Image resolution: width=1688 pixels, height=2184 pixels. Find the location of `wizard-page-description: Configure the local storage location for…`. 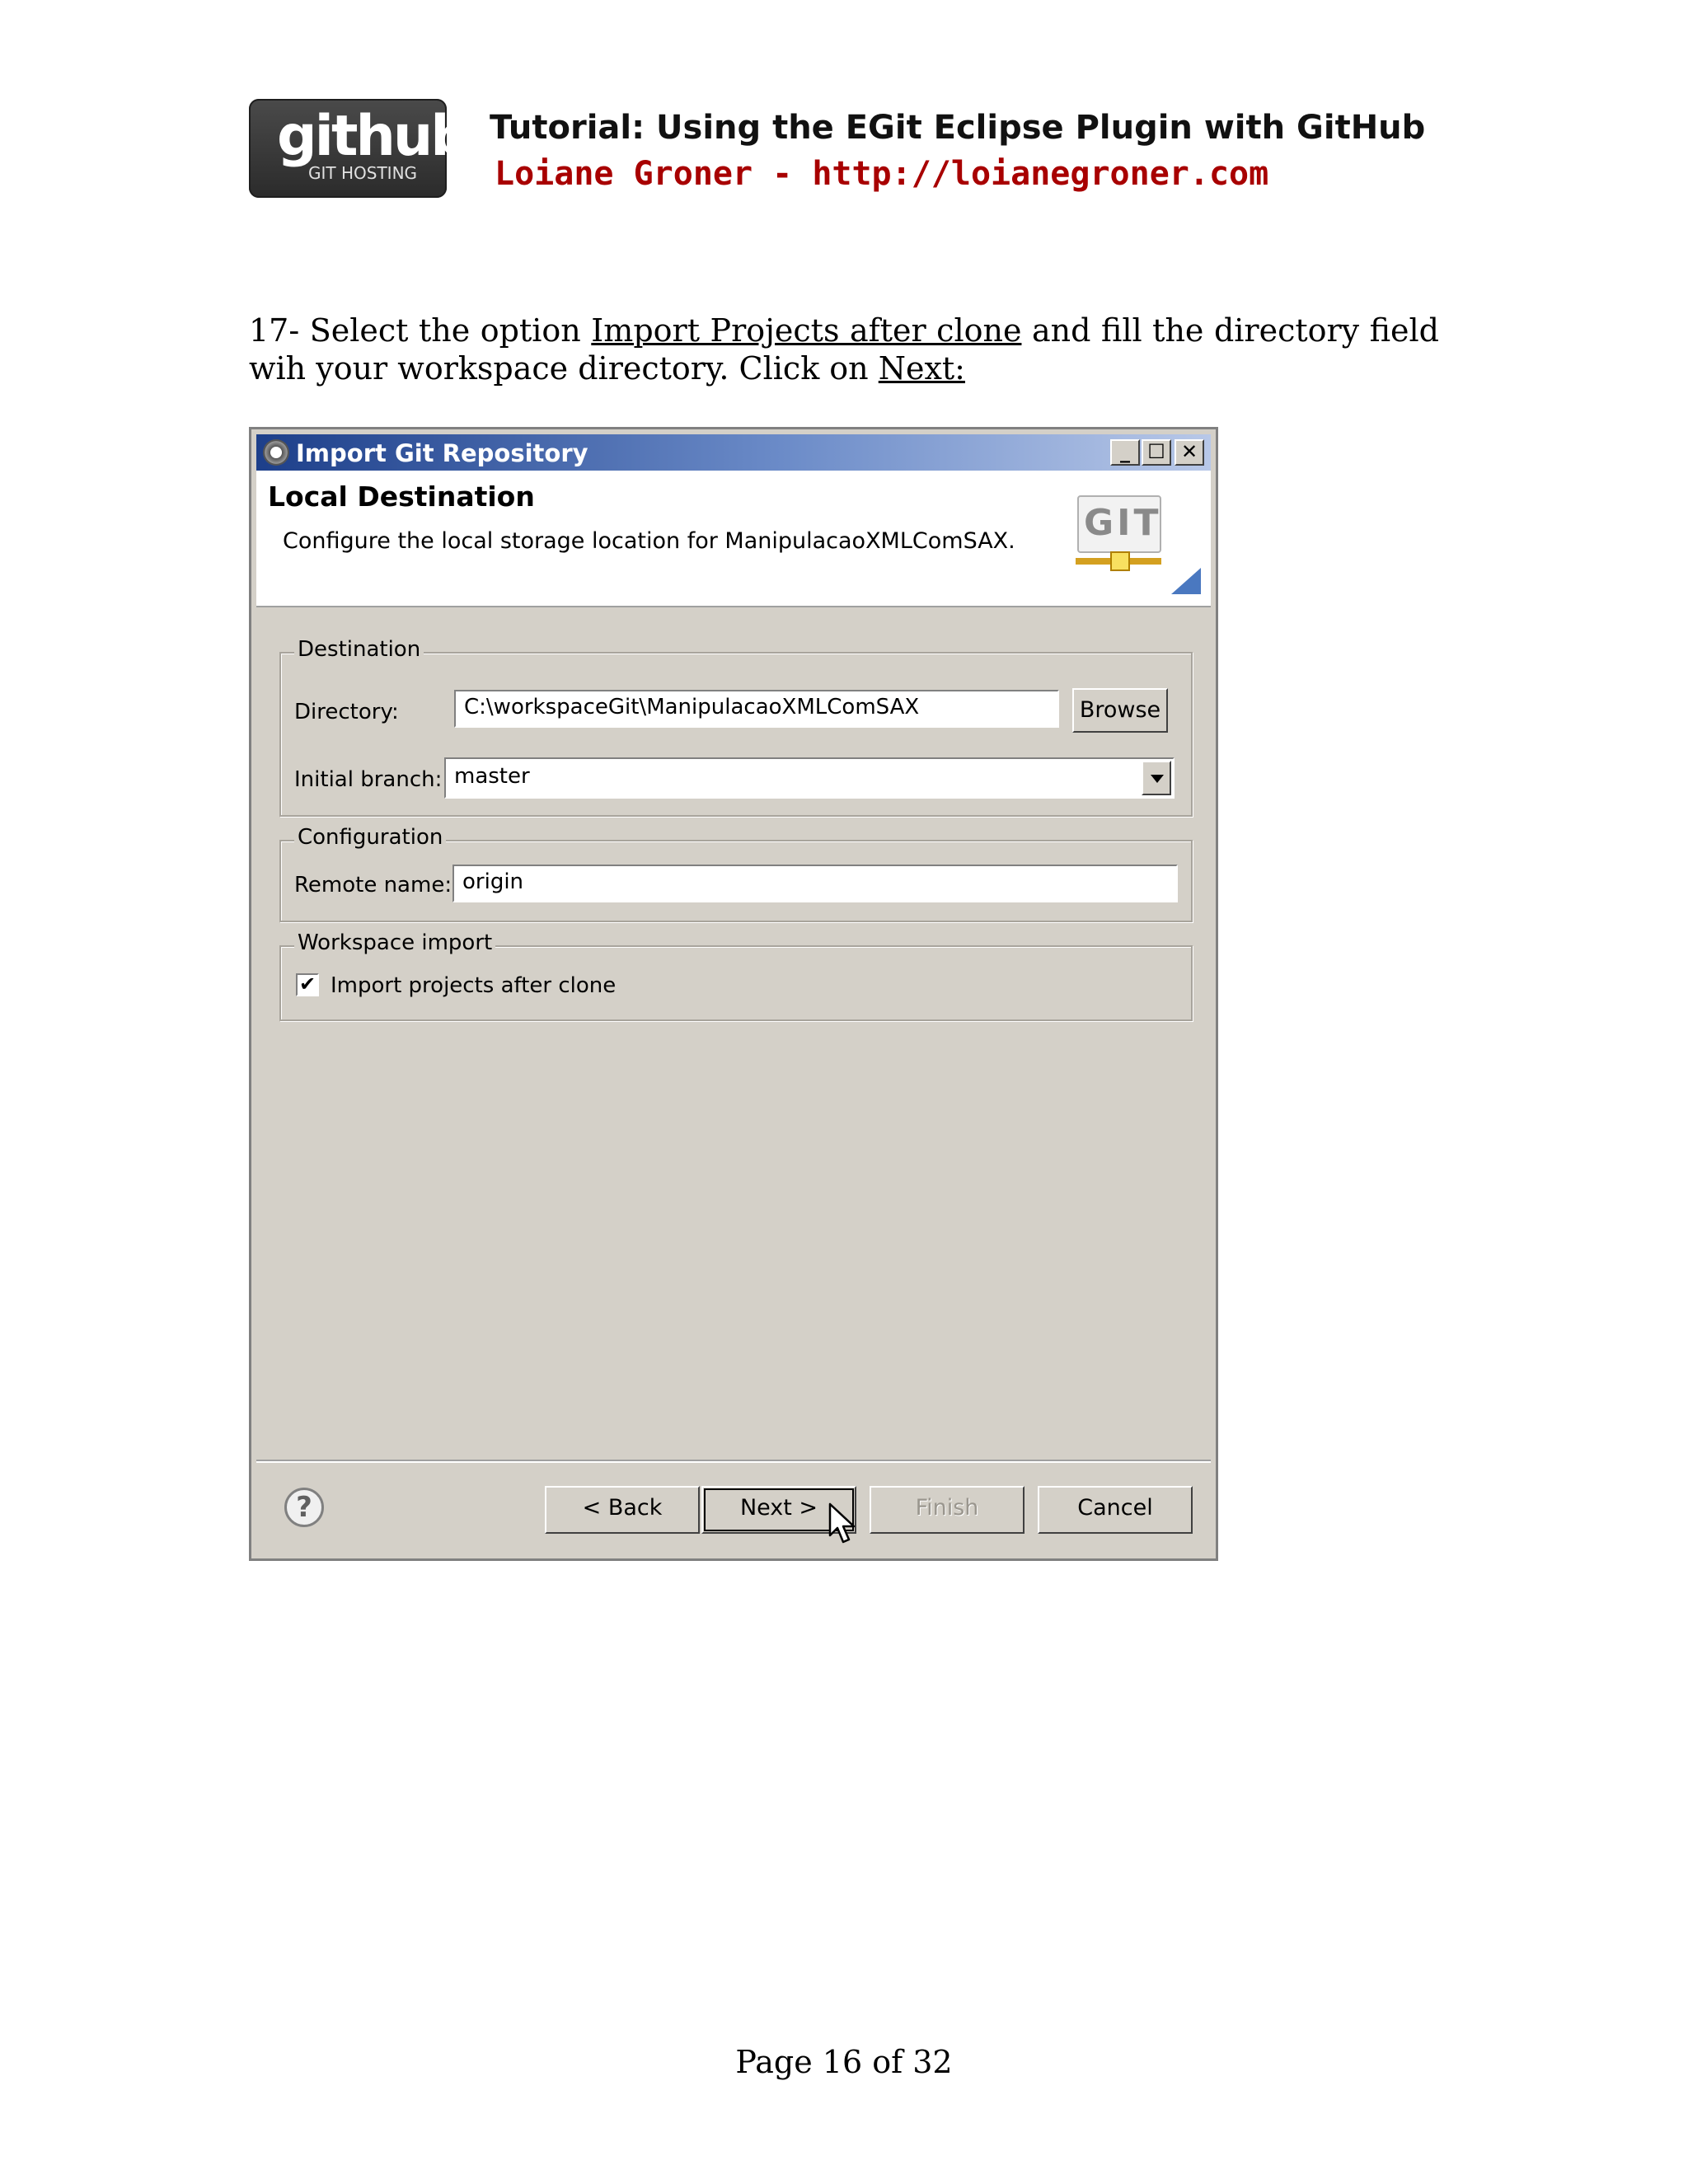

wizard-page-description: Configure the local storage location for… is located at coordinates (649, 541).